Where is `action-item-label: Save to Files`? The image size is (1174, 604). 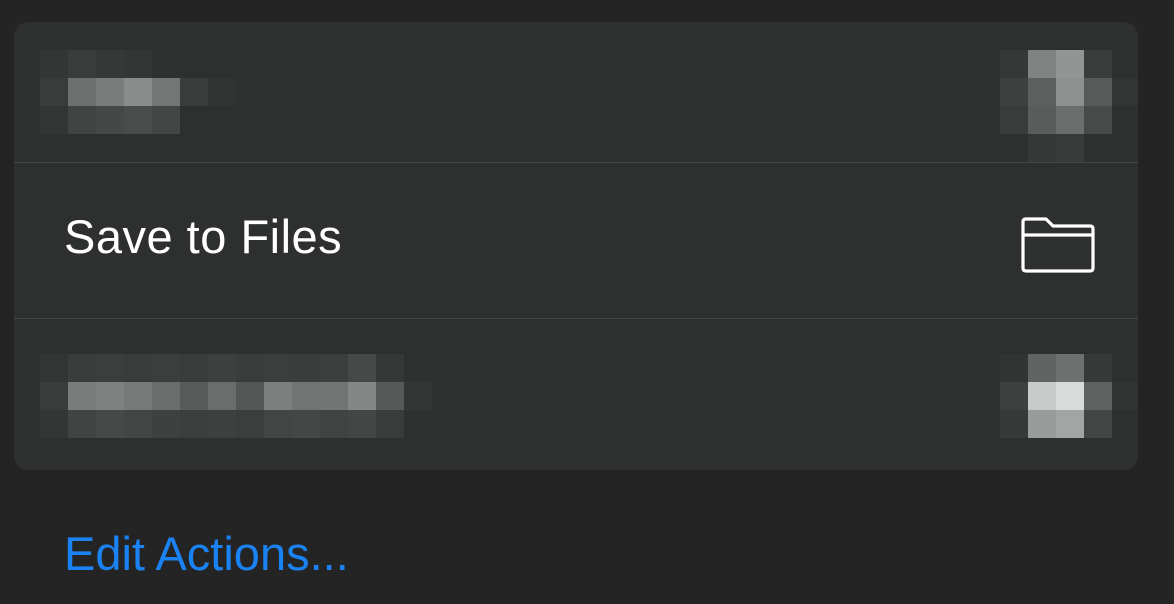
action-item-label: Save to Files is located at coordinates (203, 236).